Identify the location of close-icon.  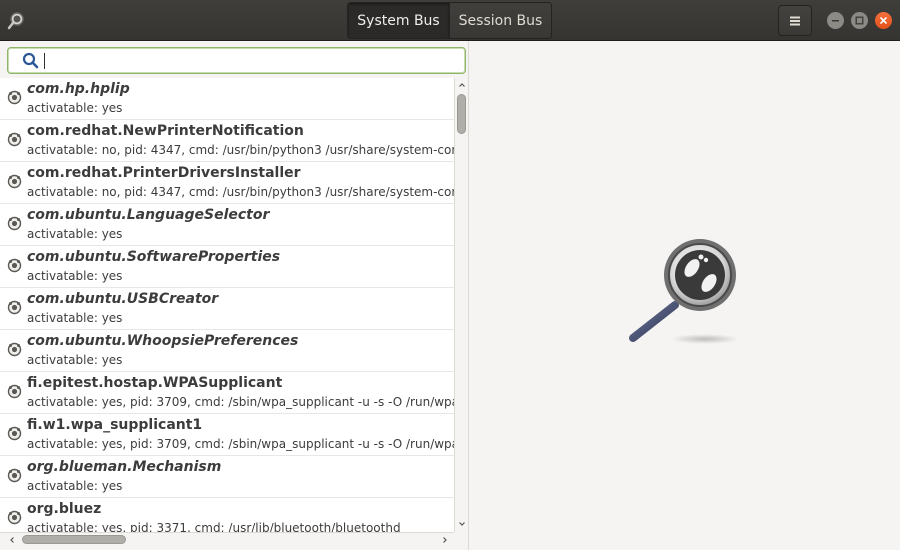
(883, 20).